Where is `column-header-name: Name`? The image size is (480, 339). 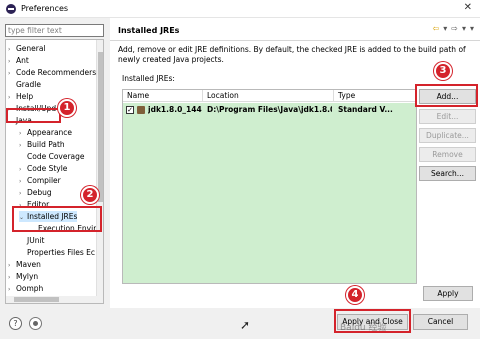
column-header-name: Name is located at coordinates (163, 96).